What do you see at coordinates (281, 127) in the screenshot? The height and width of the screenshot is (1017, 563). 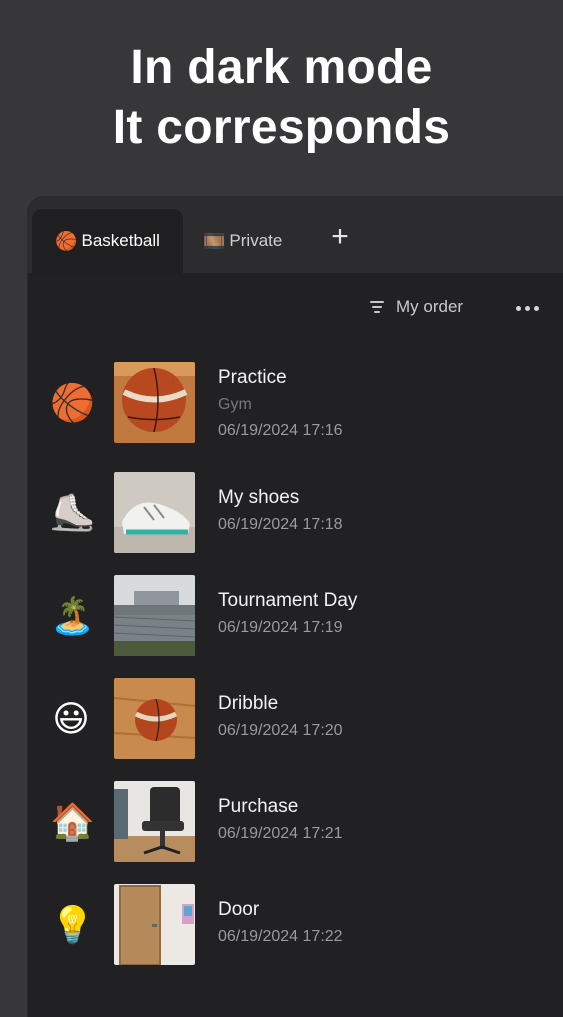 I see `headline-line-2: It corresponds` at bounding box center [281, 127].